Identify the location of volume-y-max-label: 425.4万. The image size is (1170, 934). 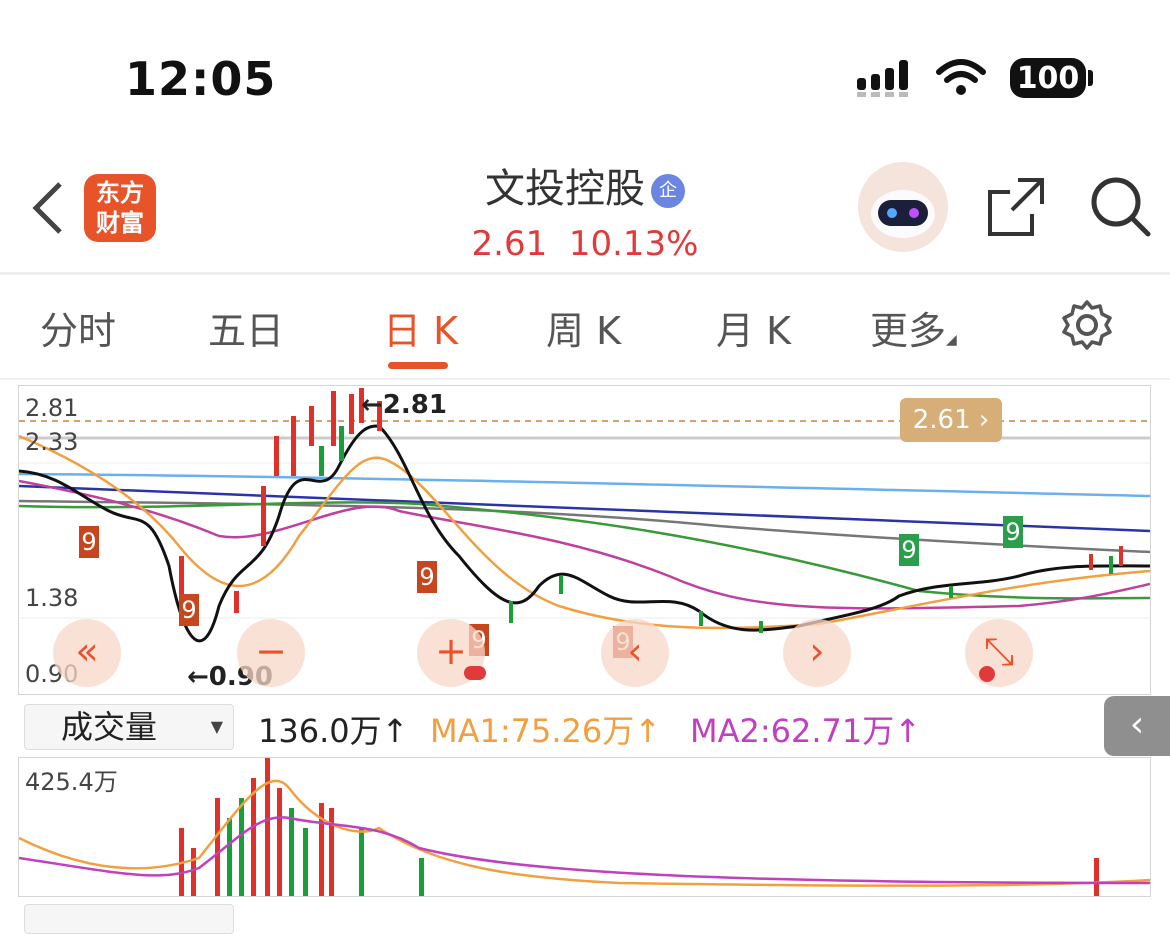
(71, 782).